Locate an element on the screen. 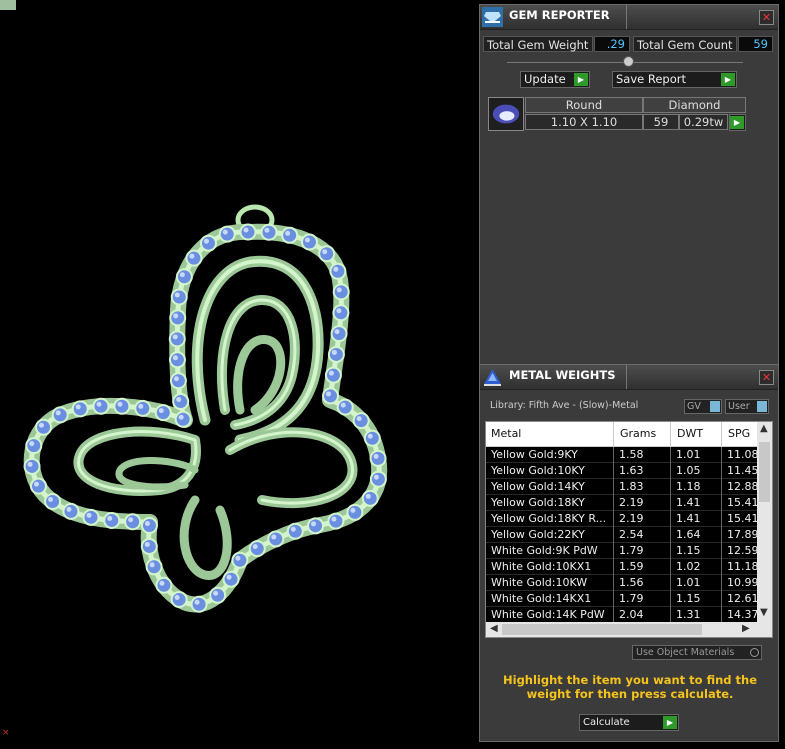 The image size is (785, 749). toggle-knob-icon is located at coordinates (715, 406).